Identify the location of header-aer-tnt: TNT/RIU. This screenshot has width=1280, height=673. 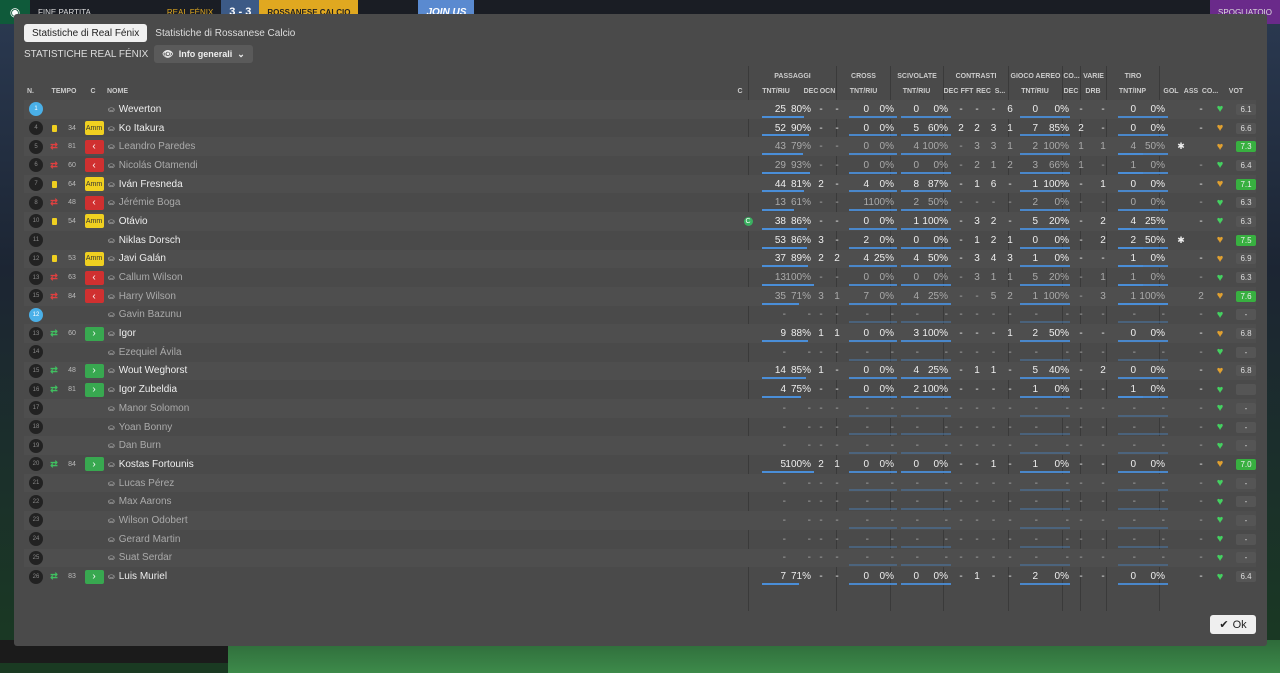
(1035, 91).